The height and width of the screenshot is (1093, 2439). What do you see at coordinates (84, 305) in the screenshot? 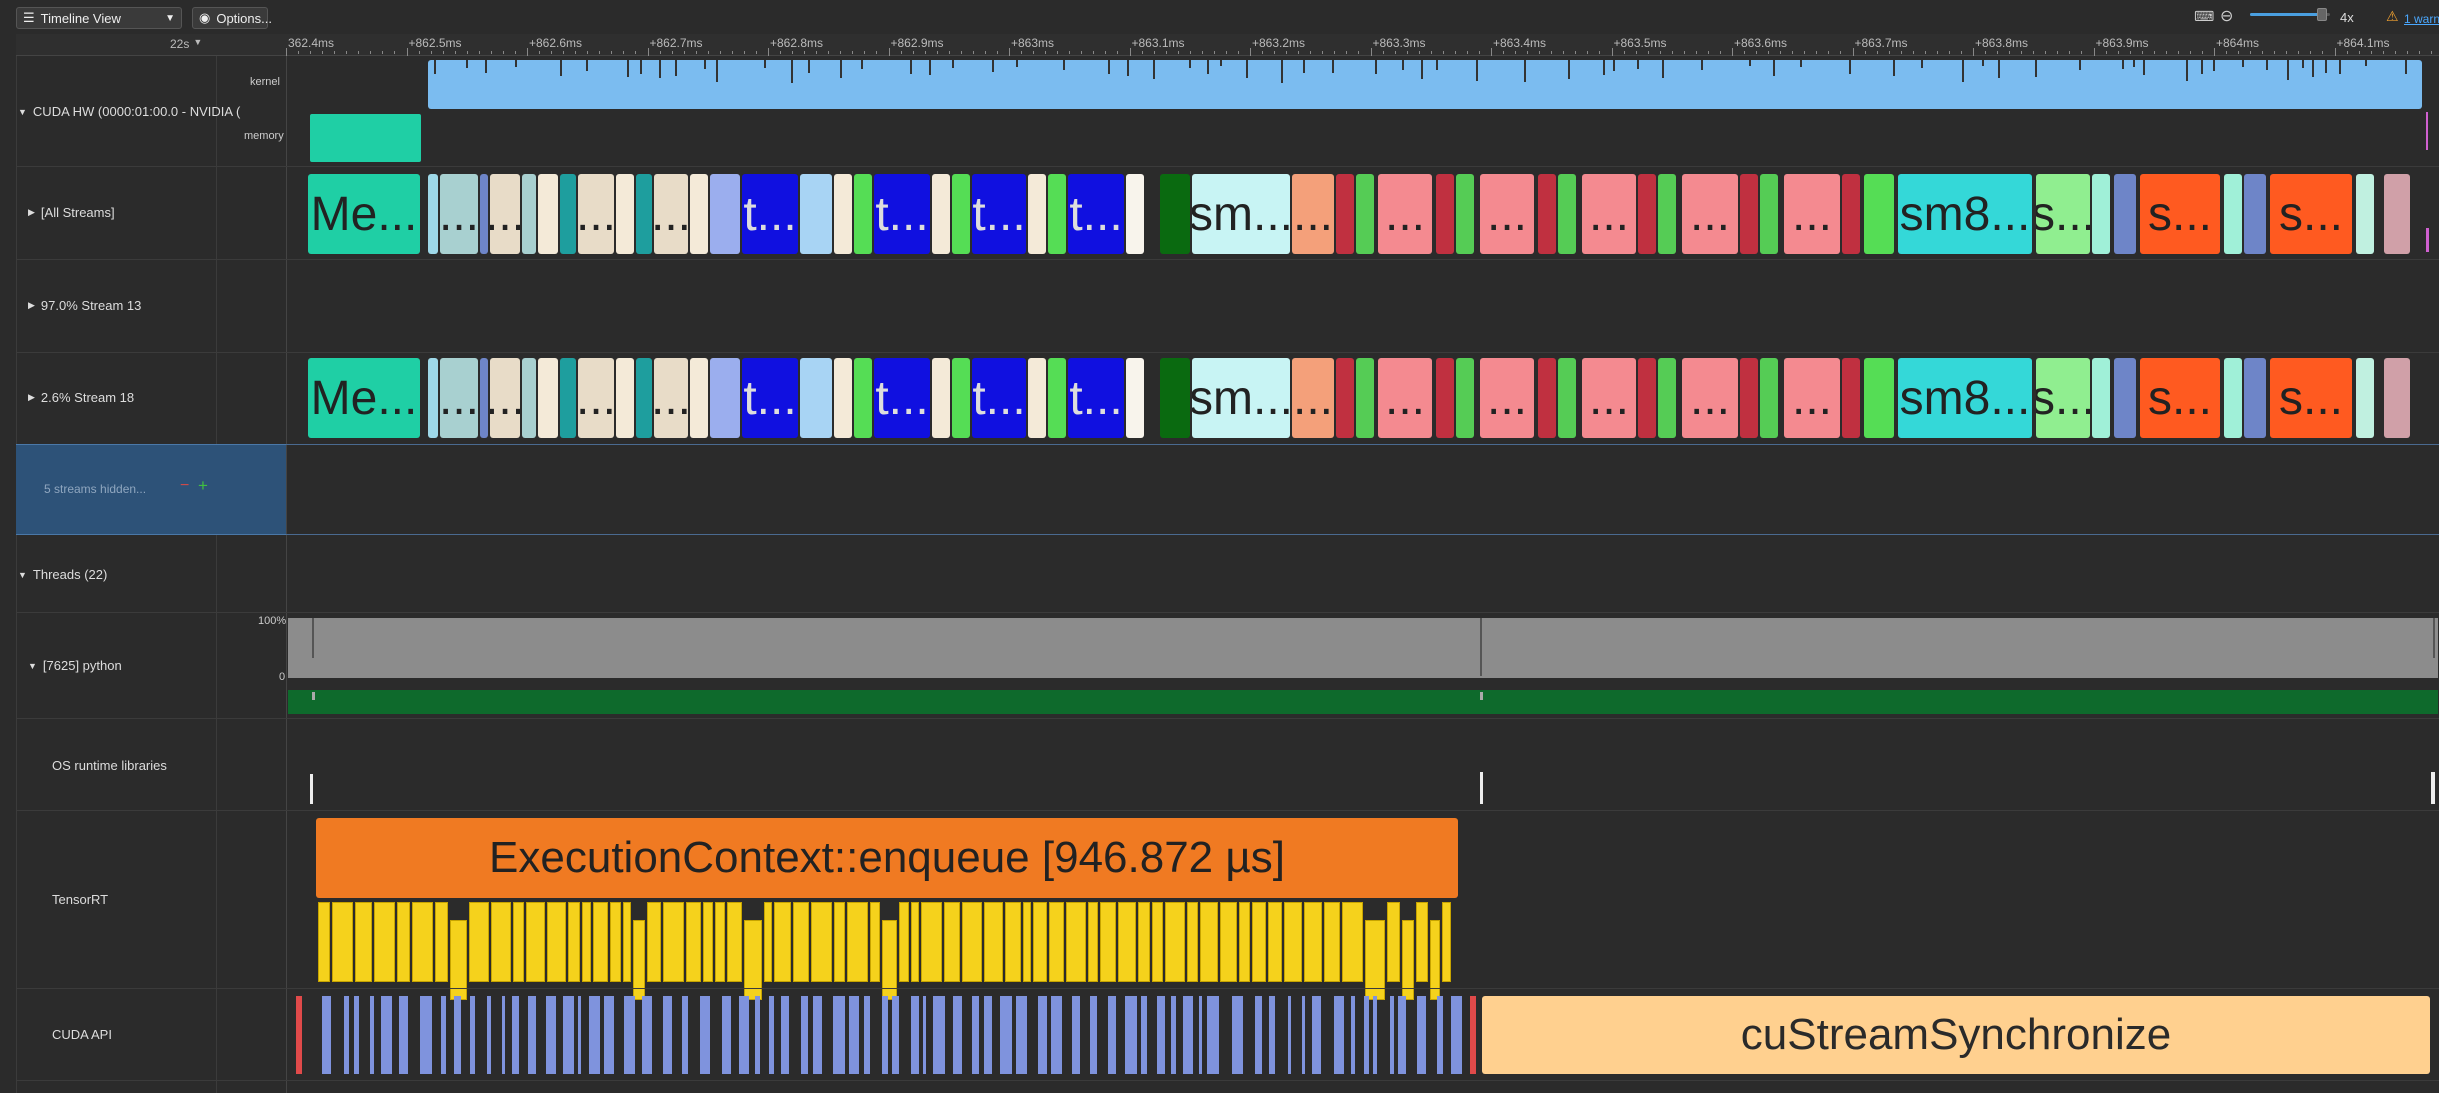
I see `stream-13-row: ▶ 97.0% Stream 13` at bounding box center [84, 305].